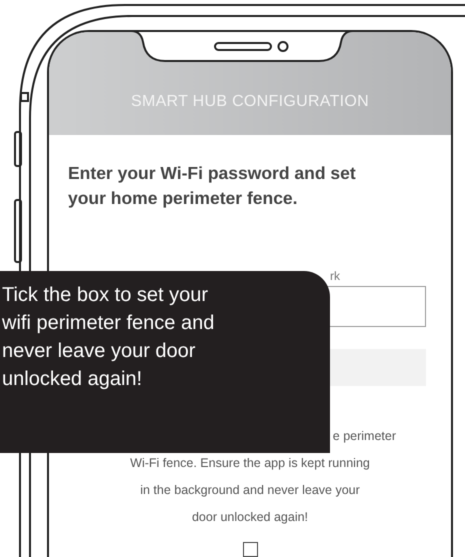  I want to click on field-label: rk, so click(335, 276).